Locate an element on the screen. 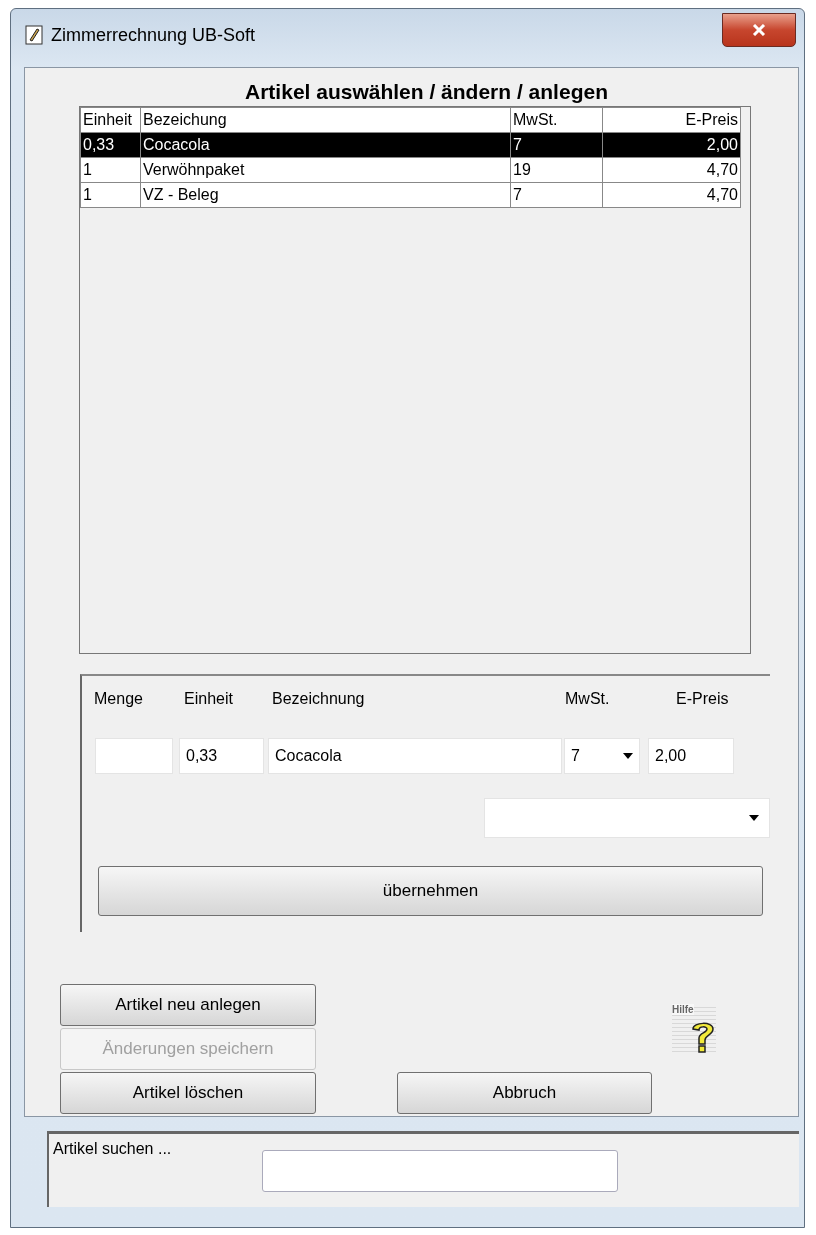 The width and height of the screenshot is (816, 1235). table-row: 1 Verwöhnpaket 19 4,70 is located at coordinates (410, 170).